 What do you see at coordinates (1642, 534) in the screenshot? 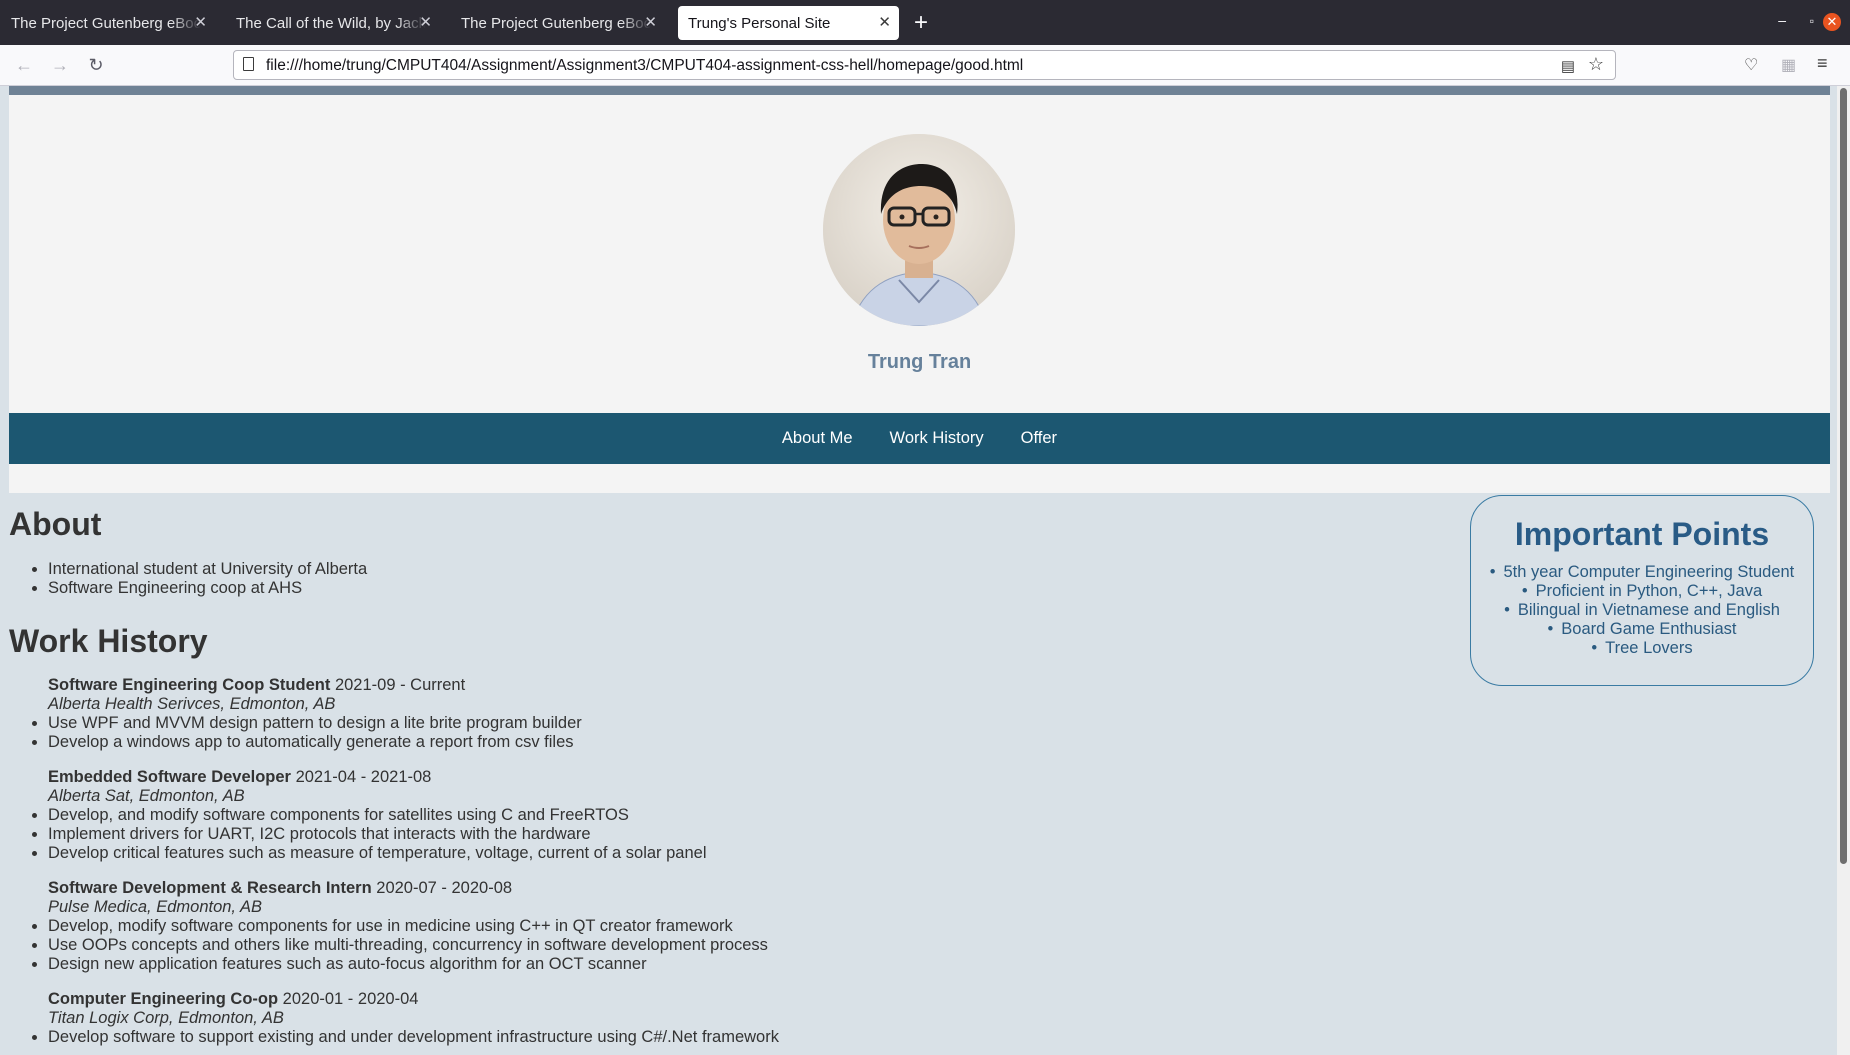
I see `important-points-heading: Important Points` at bounding box center [1642, 534].